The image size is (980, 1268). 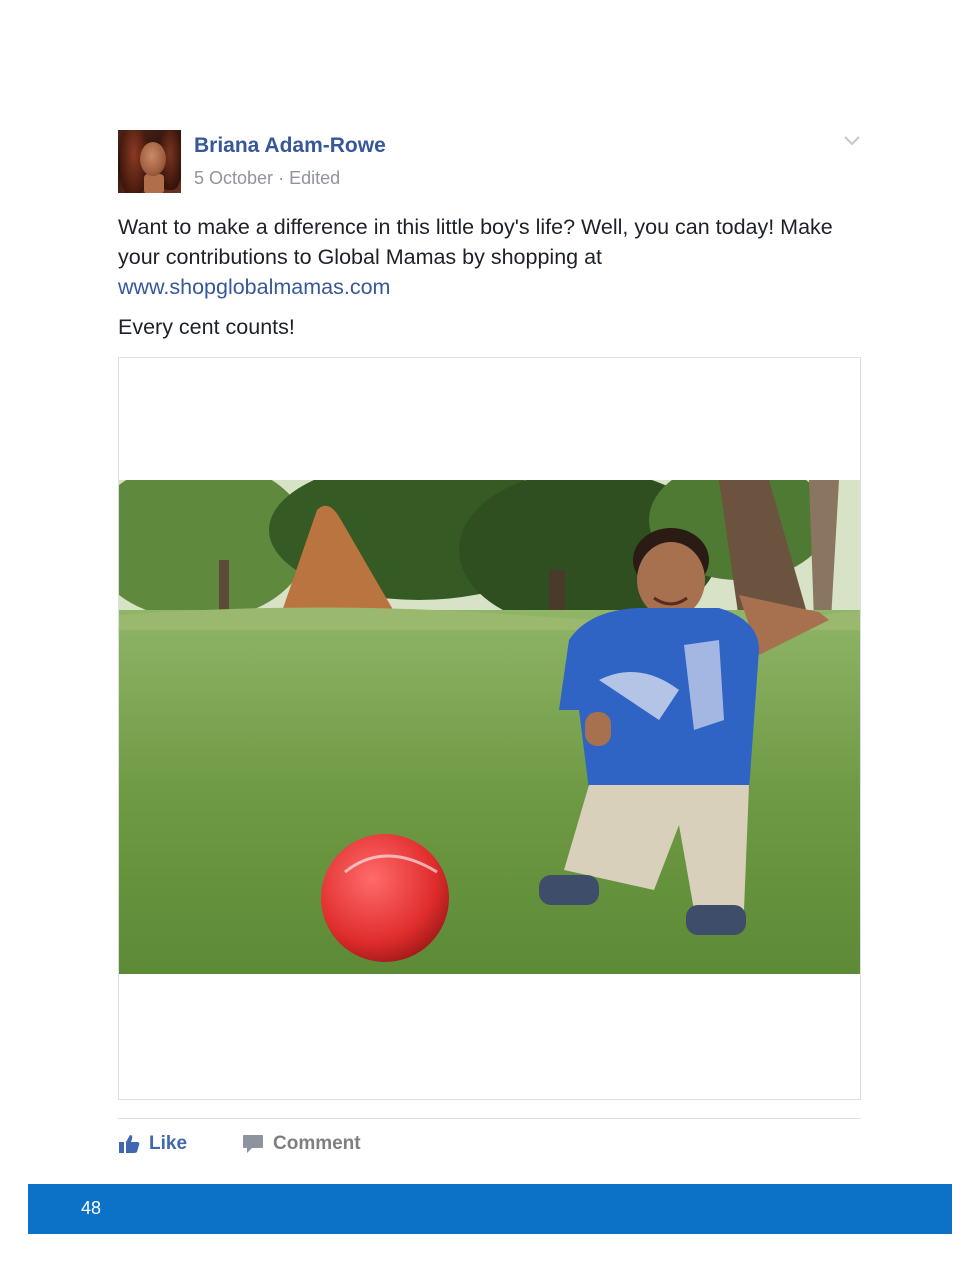 What do you see at coordinates (206, 327) in the screenshot?
I see `post-paragraph-2: Every cent counts!` at bounding box center [206, 327].